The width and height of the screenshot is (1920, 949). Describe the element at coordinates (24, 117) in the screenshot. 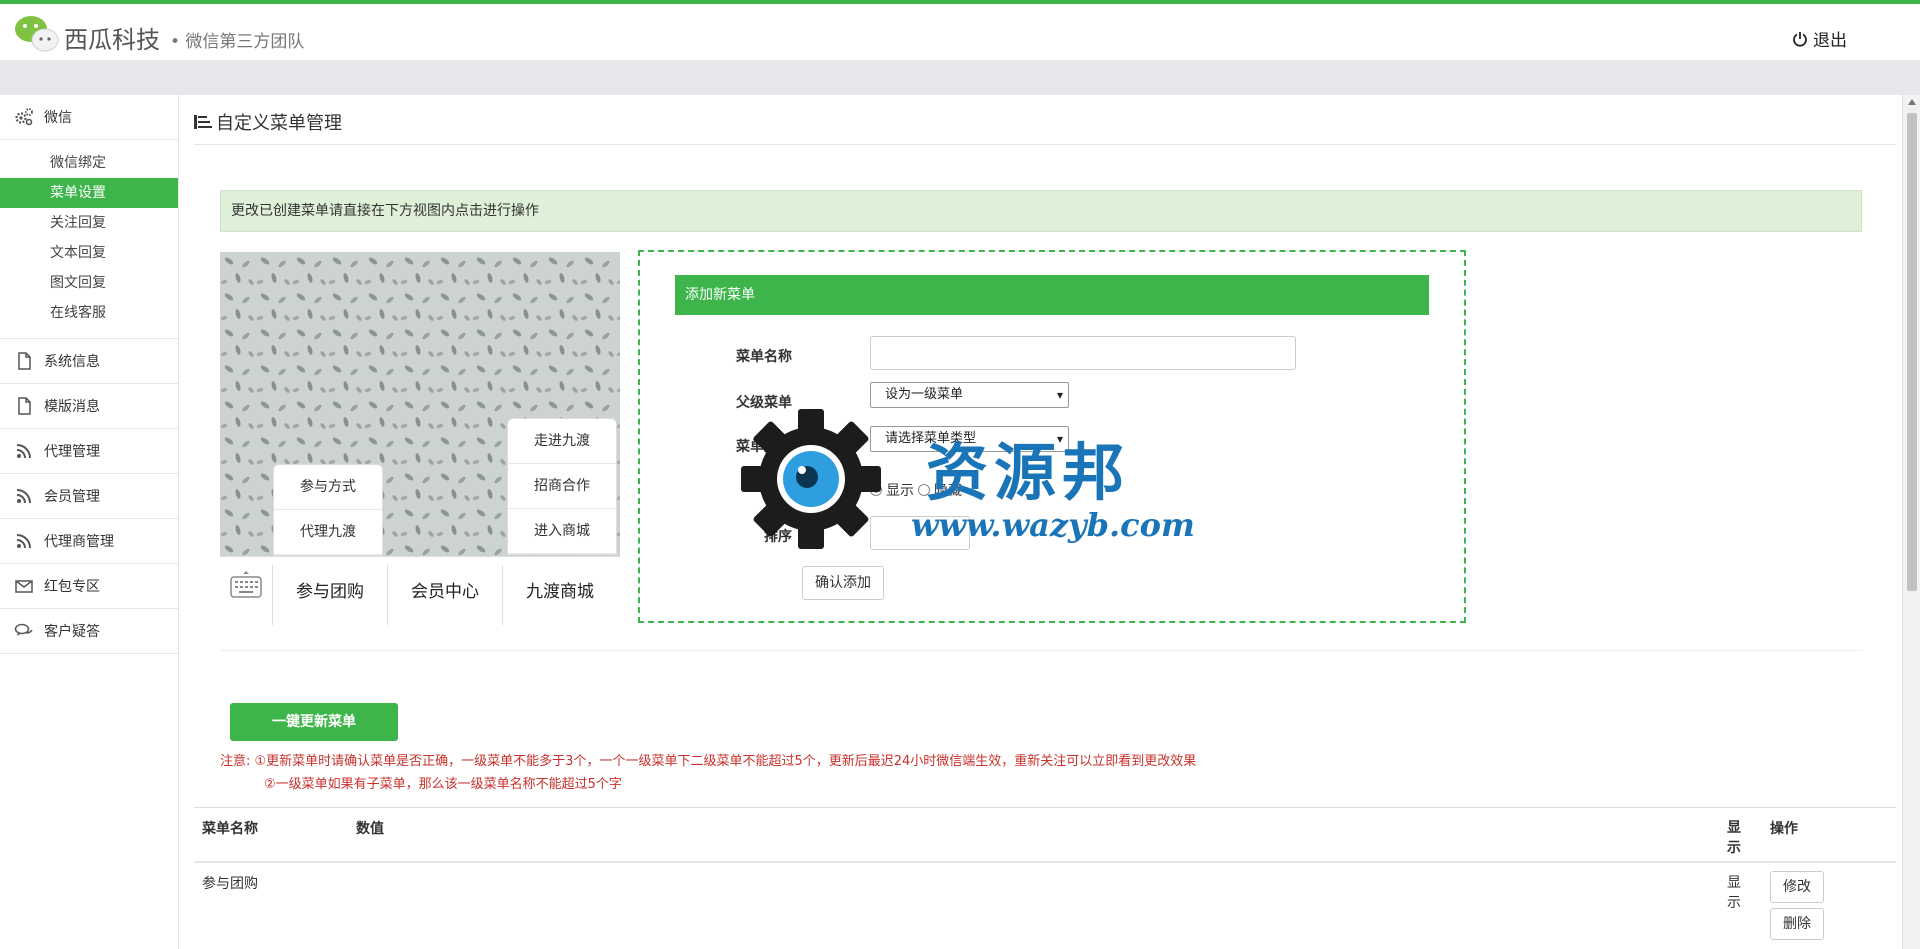

I see `gears-icon` at that location.